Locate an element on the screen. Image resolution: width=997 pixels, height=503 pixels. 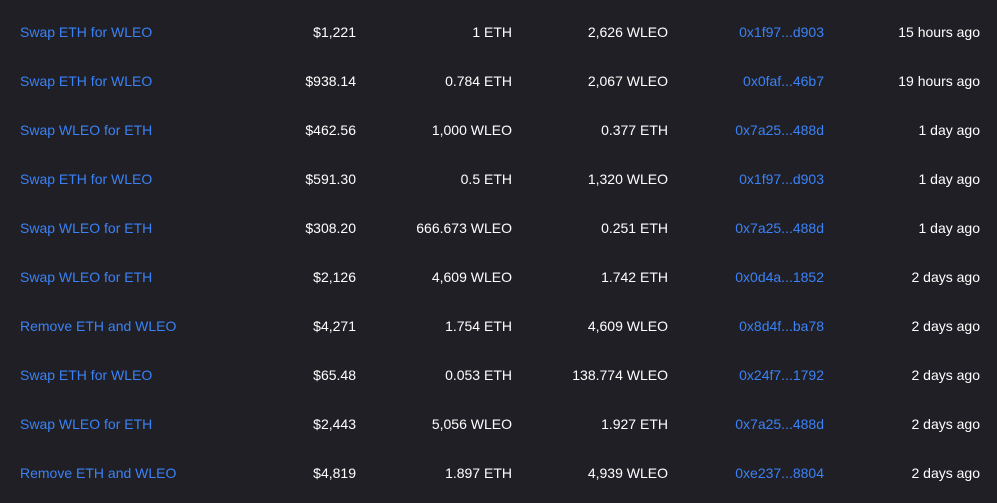
token-amount-0: 0.784 ETH is located at coordinates (478, 81).